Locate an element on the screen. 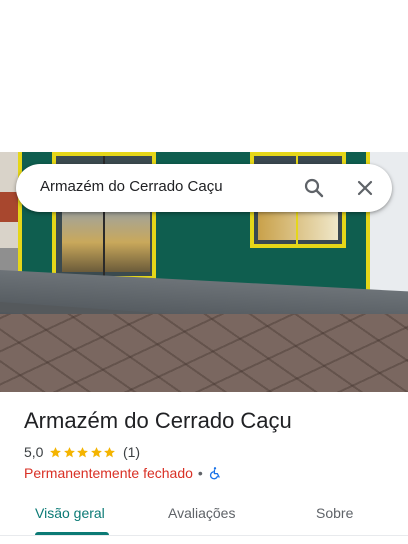  rating-value: 5,0 is located at coordinates (34, 452).